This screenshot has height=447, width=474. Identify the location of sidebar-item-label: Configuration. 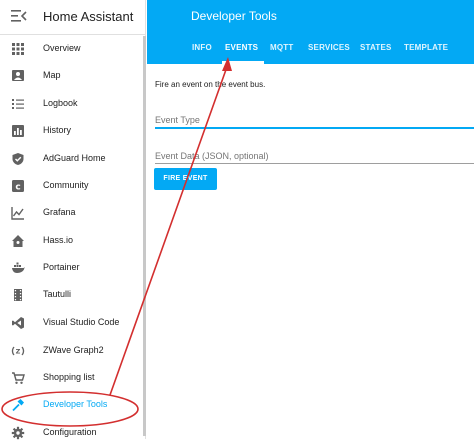
(70, 432).